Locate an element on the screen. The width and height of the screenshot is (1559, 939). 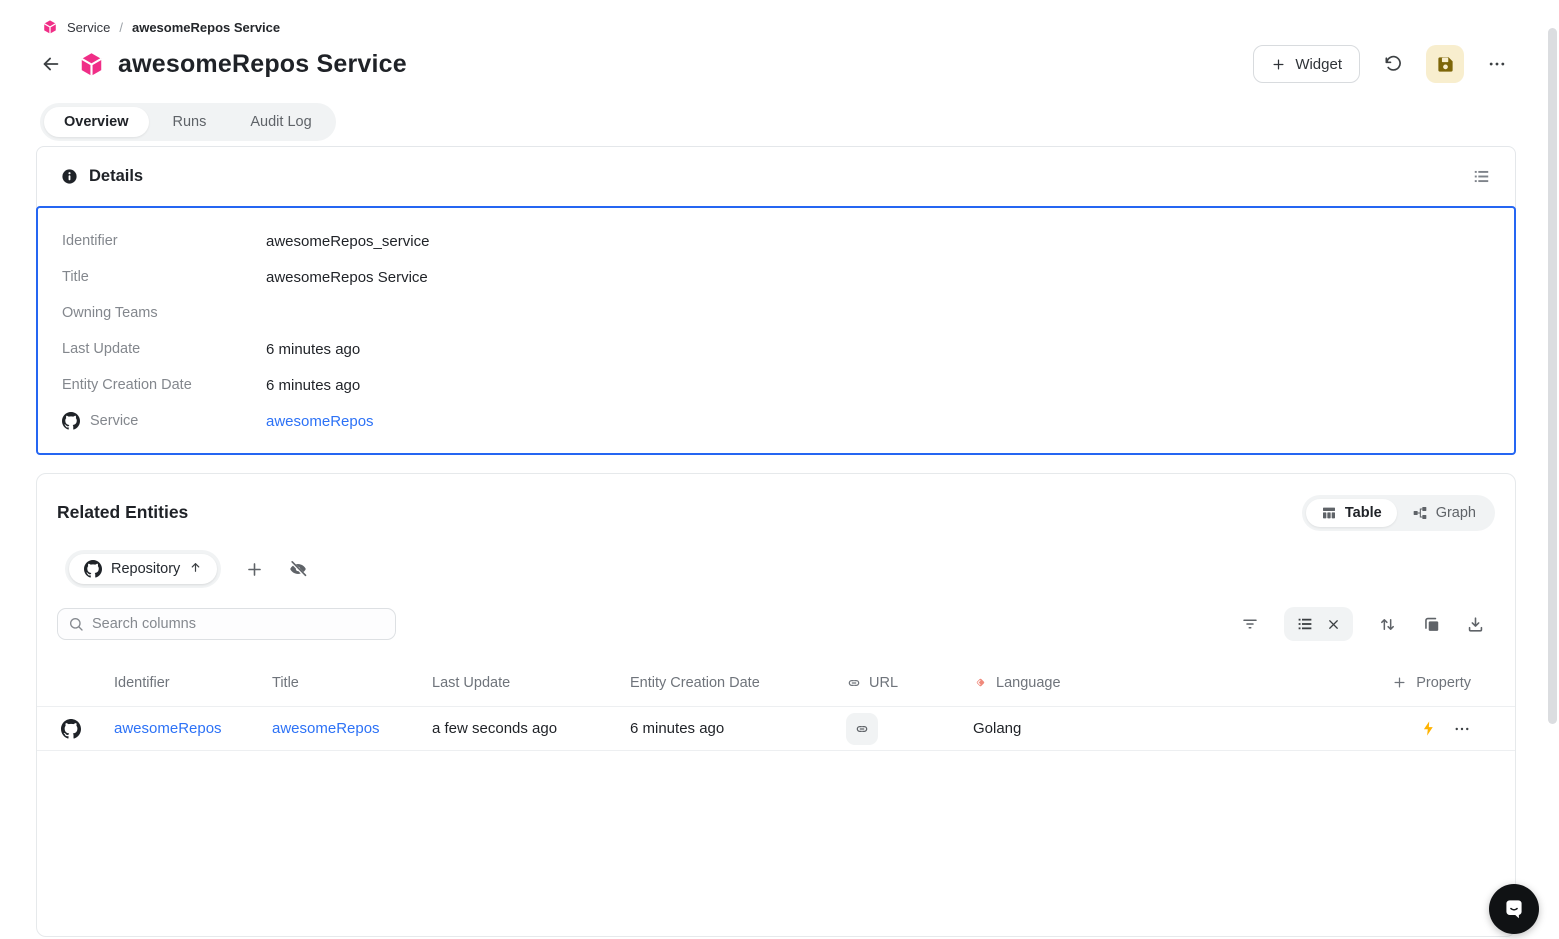
table-toolbar is located at coordinates (1363, 624).